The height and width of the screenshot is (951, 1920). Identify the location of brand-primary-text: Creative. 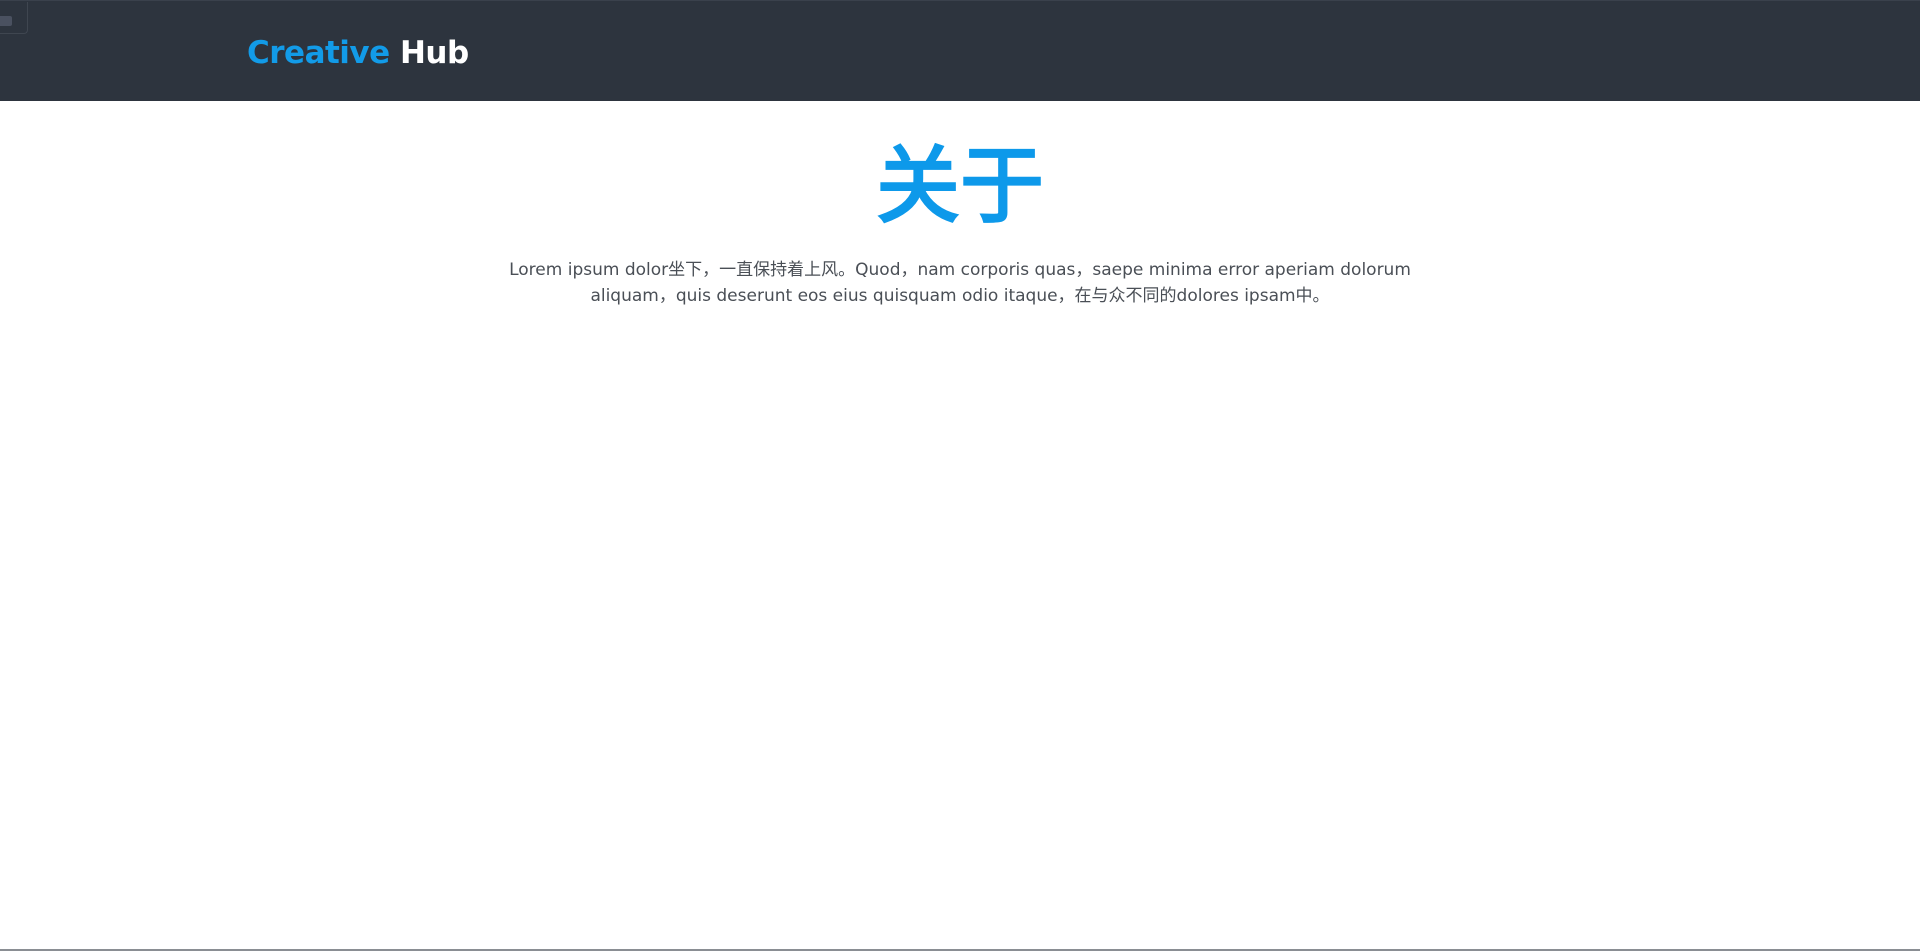
(318, 53).